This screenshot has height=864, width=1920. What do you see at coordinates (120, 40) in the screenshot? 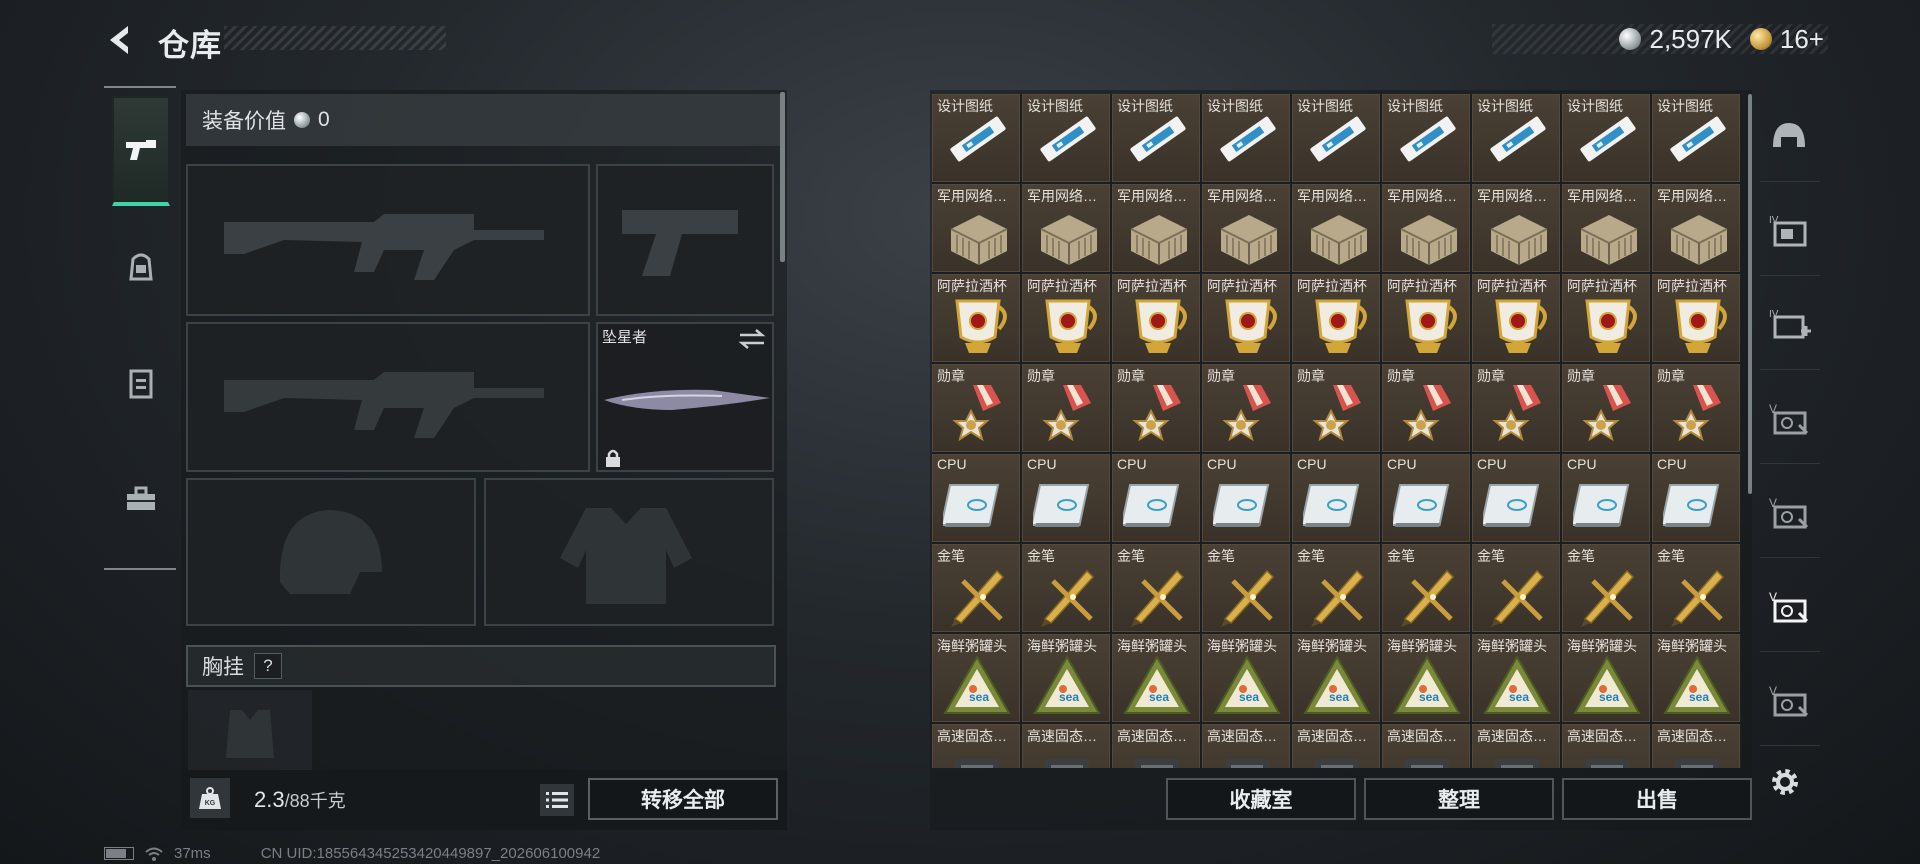
I see `back-button` at bounding box center [120, 40].